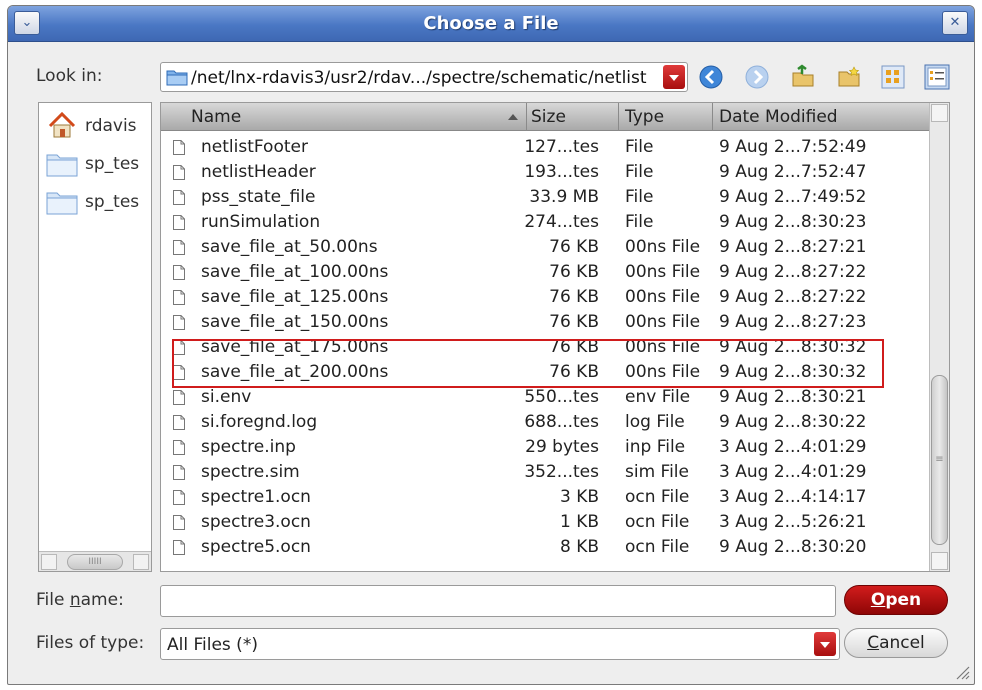 This screenshot has width=982, height=690. Describe the element at coordinates (579, 547) in the screenshot. I see `file-size: 8 KB` at that location.